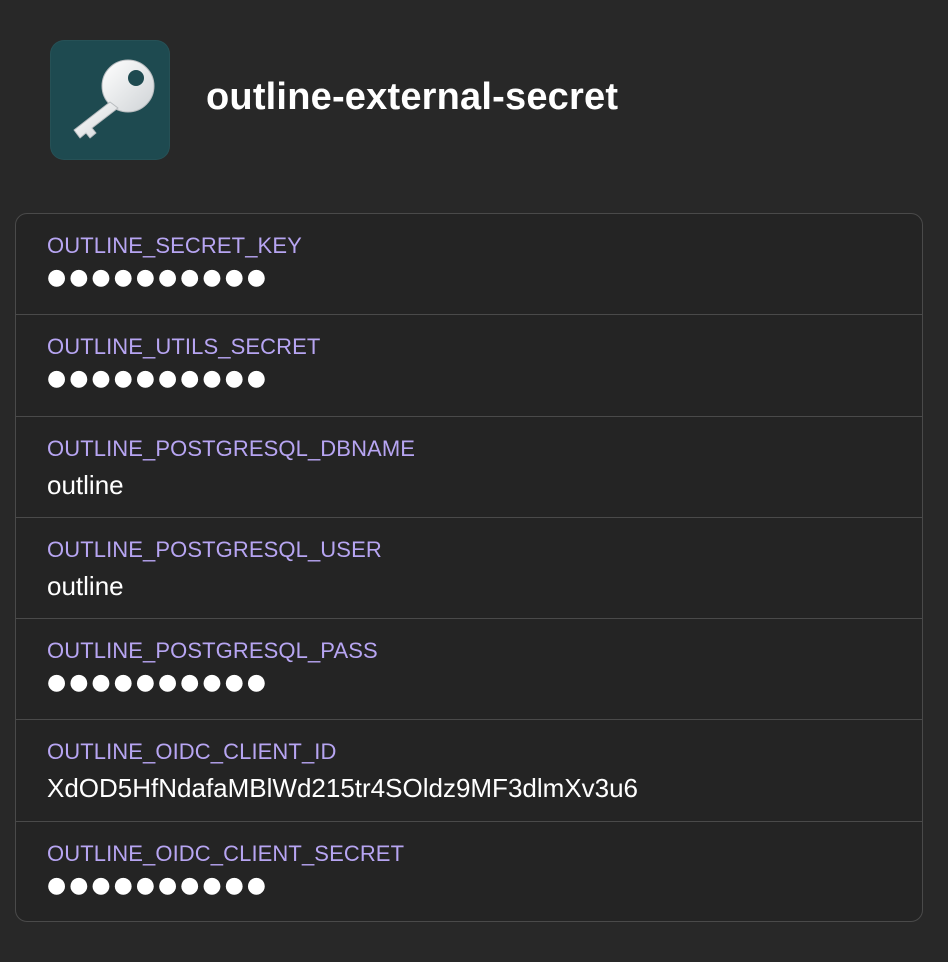 The width and height of the screenshot is (948, 962). What do you see at coordinates (412, 97) in the screenshot?
I see `page-title: outline-external-secret` at bounding box center [412, 97].